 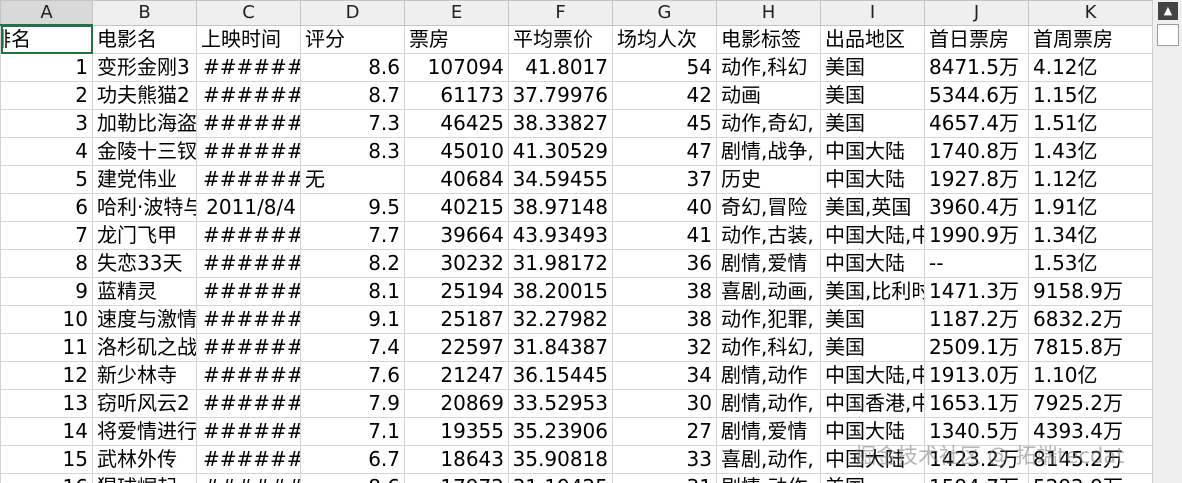 What do you see at coordinates (1168, 35) in the screenshot?
I see `scrollbar-thumb` at bounding box center [1168, 35].